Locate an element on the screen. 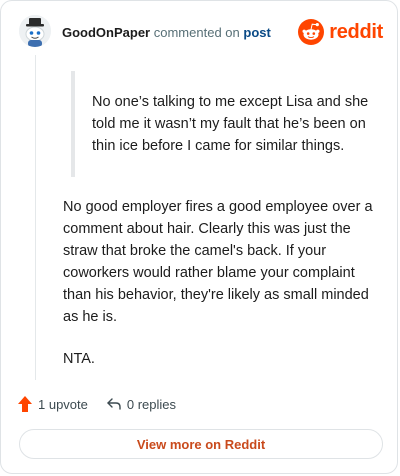  snoo-avatar-icon is located at coordinates (35, 31).